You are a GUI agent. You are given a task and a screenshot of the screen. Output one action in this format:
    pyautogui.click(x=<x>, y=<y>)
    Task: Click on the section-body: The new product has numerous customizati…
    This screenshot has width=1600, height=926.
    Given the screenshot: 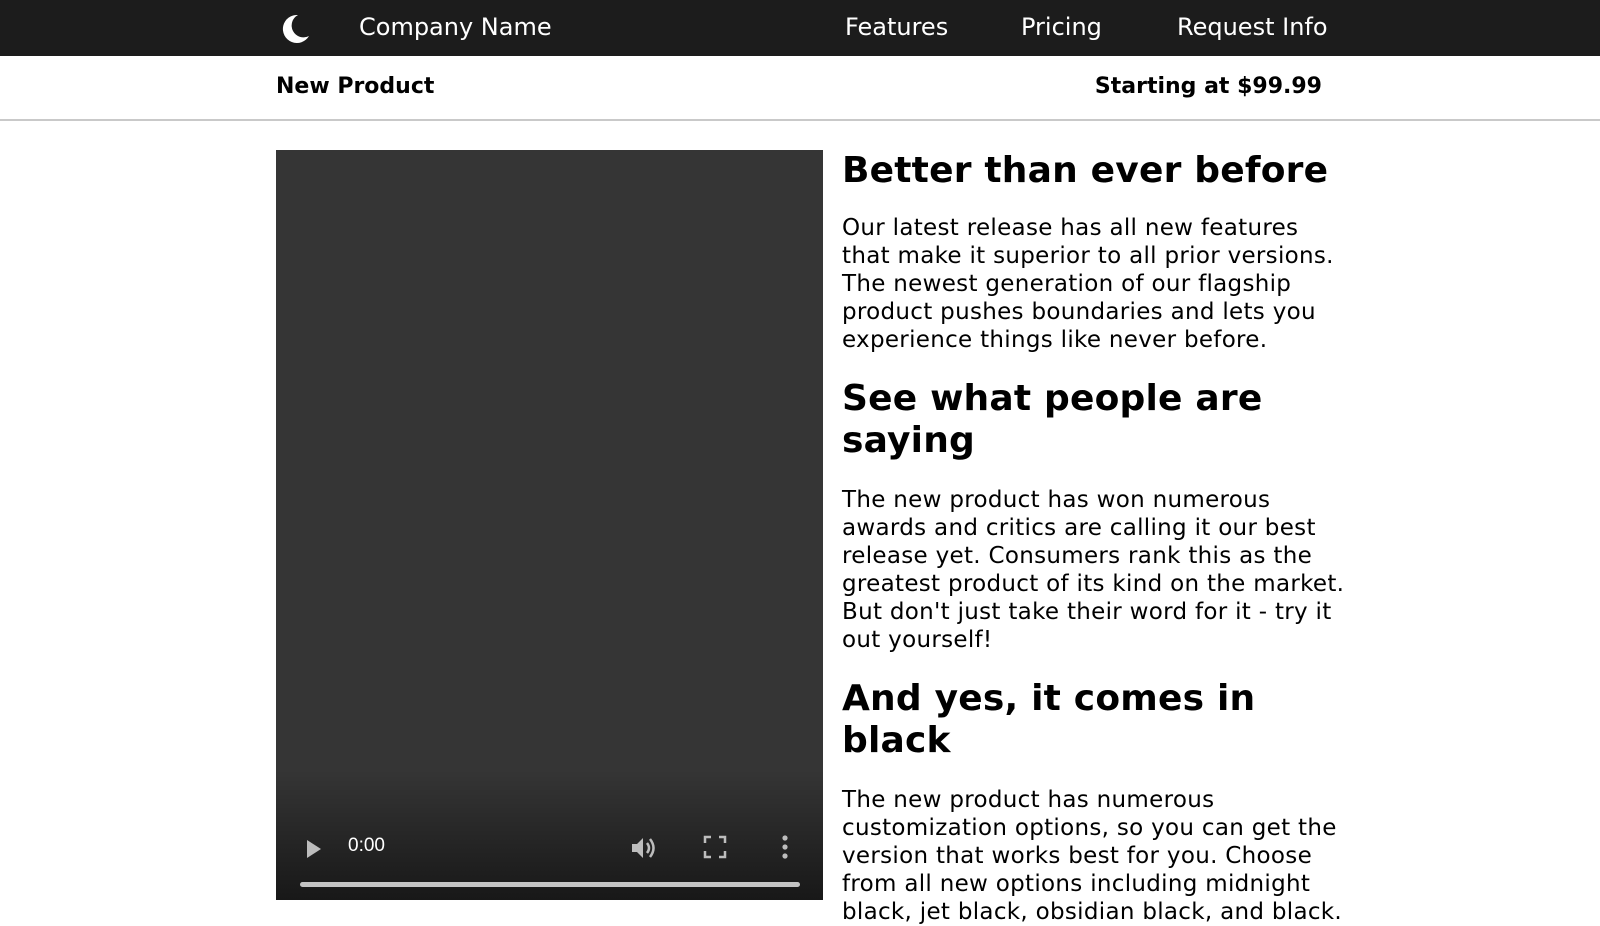 What is the action you would take?
    pyautogui.click(x=1092, y=856)
    